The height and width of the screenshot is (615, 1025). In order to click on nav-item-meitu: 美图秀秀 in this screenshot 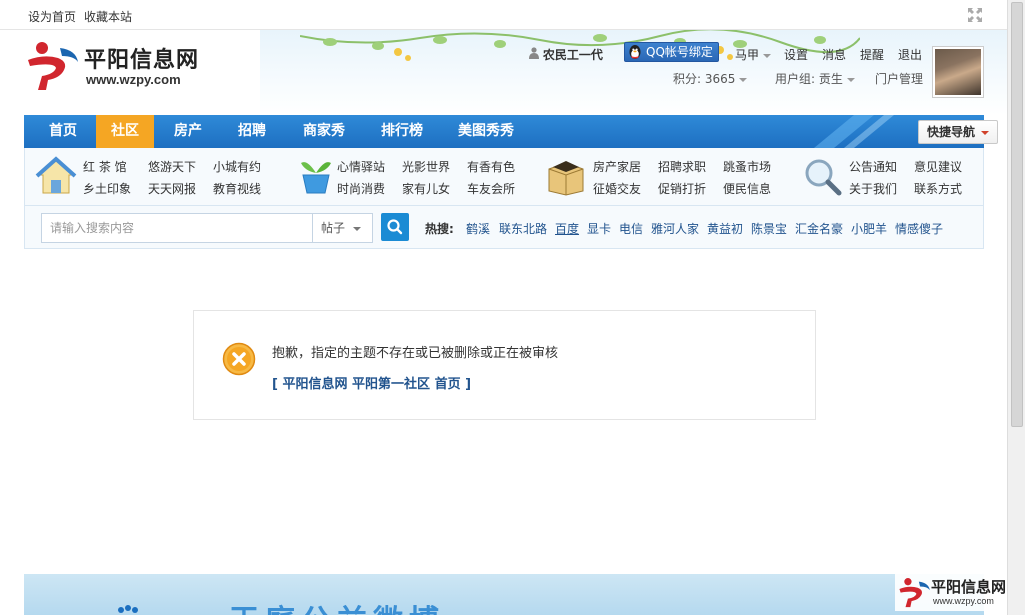, I will do `click(486, 131)`.